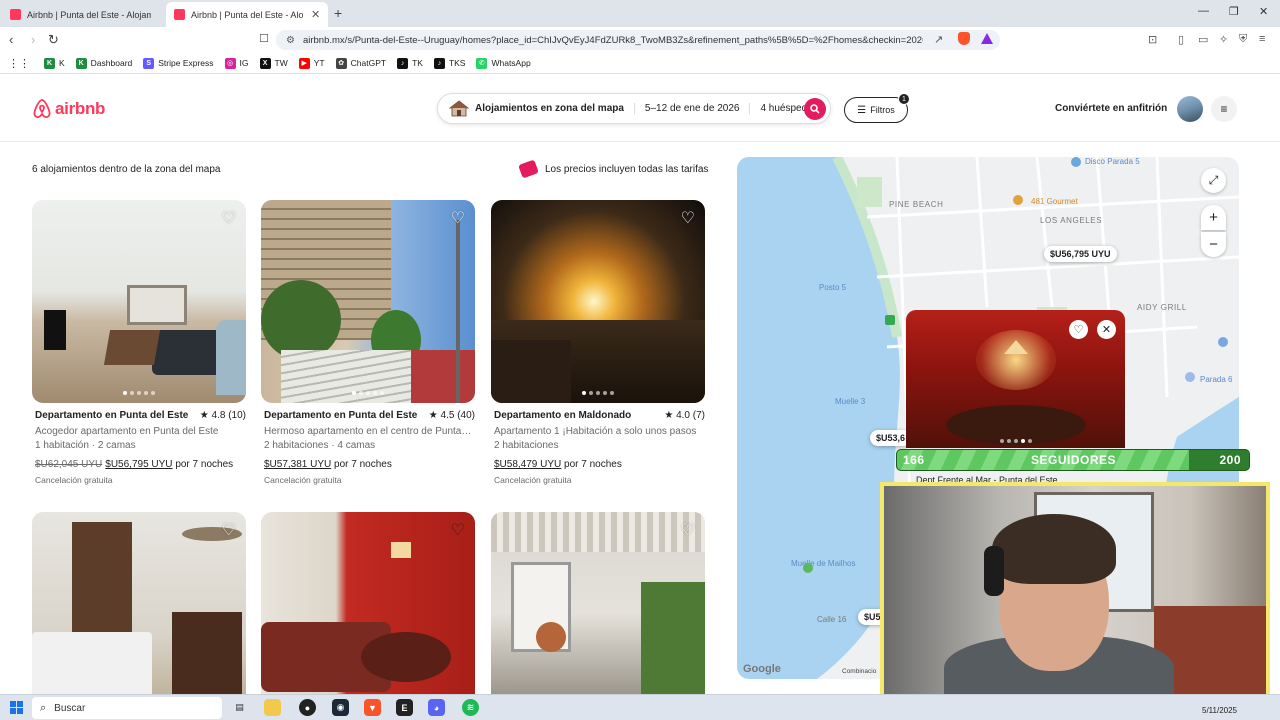 The width and height of the screenshot is (1280, 720). Describe the element at coordinates (273, 63) in the screenshot. I see `bookmark-tw: X TW` at that location.